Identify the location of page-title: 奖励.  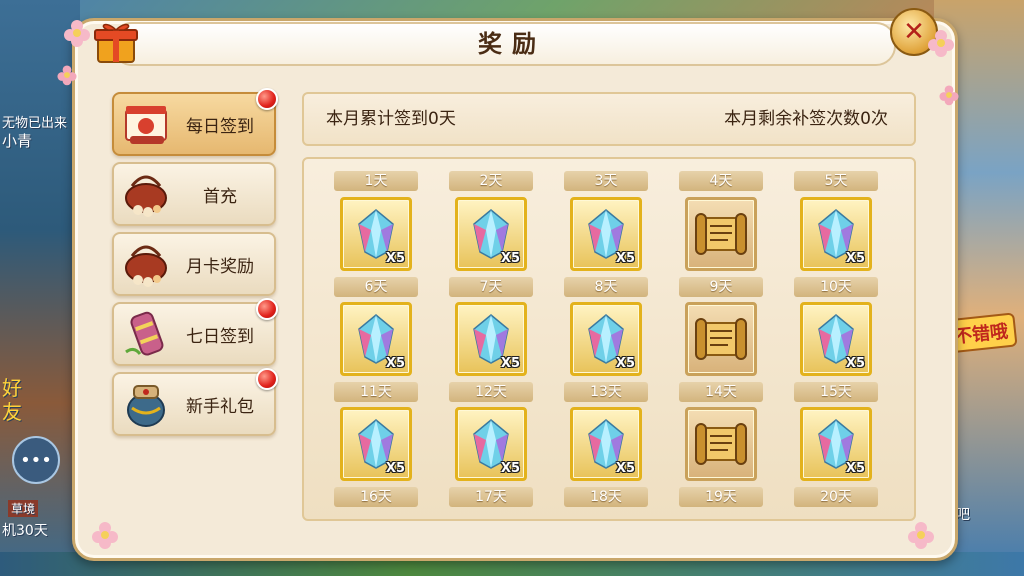
(512, 44).